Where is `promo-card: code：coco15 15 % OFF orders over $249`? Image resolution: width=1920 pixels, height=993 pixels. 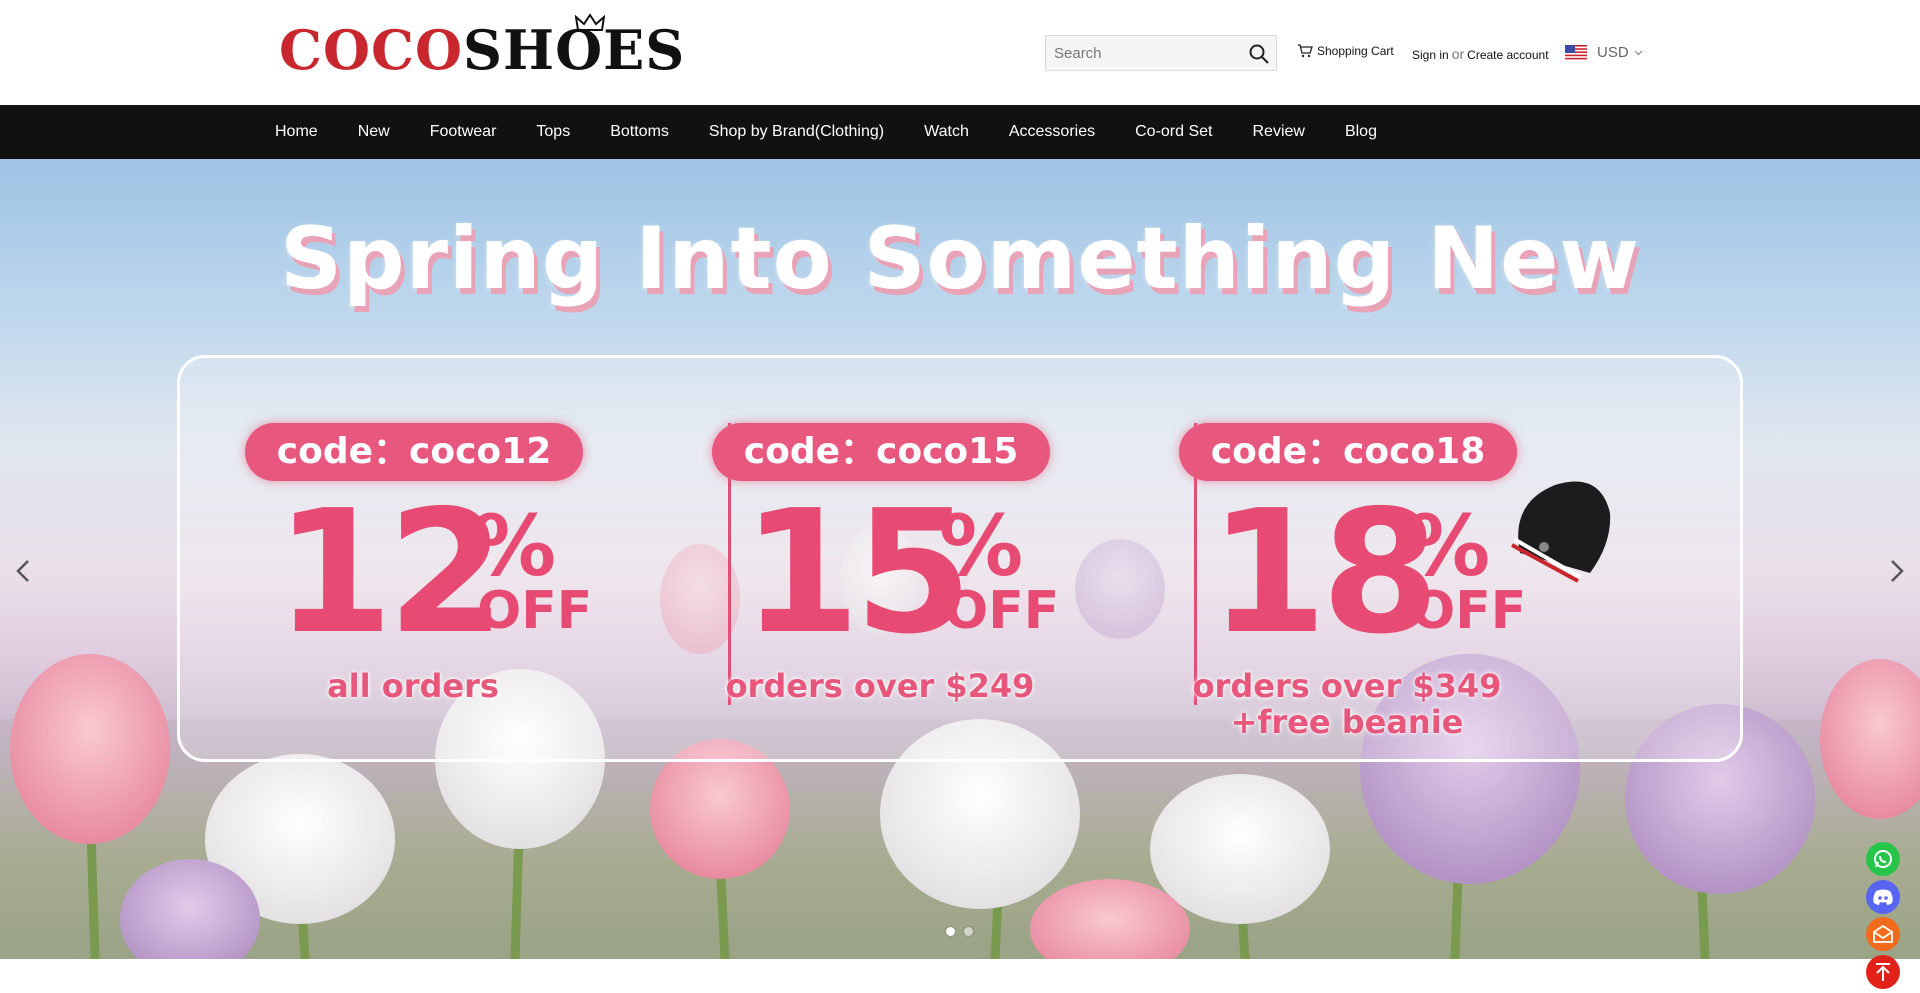 promo-card: code：coco15 15 % OFF orders over $249 is located at coordinates (880, 558).